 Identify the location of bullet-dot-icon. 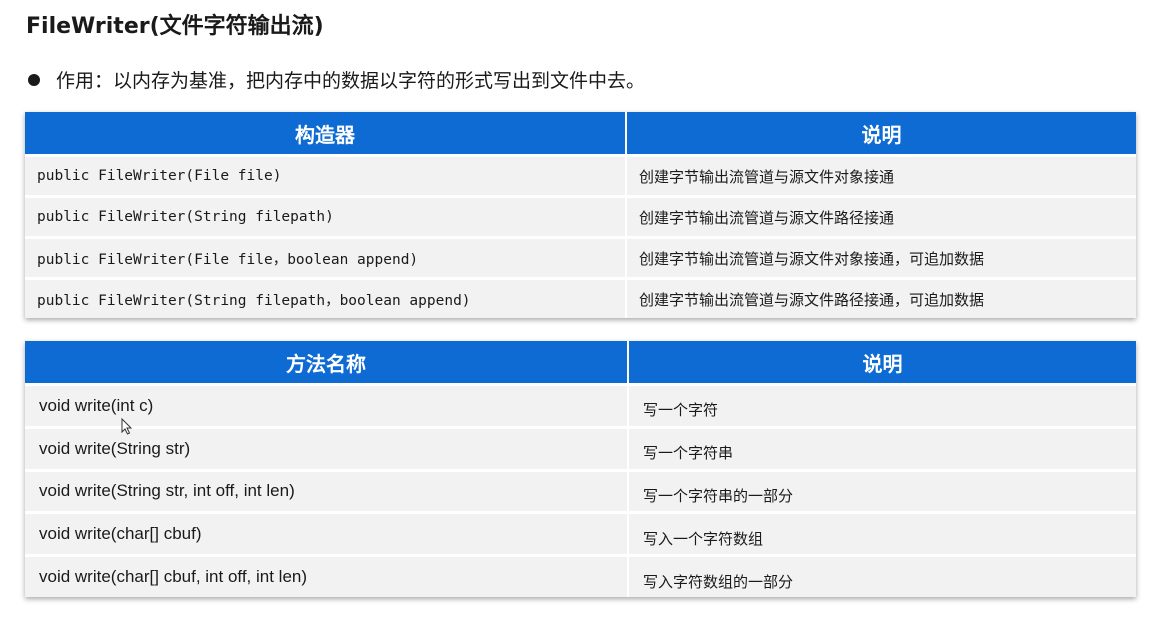
(34, 79).